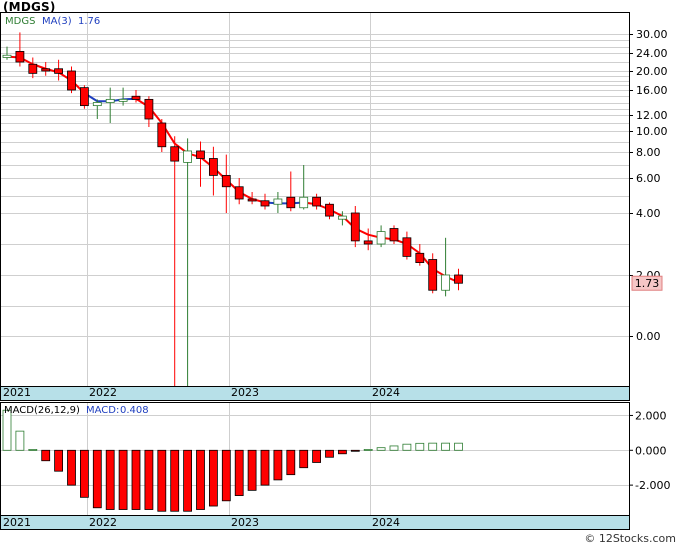 This screenshot has width=680, height=546. Describe the element at coordinates (648, 178) in the screenshot. I see `y-tick-label: 6.00` at that location.